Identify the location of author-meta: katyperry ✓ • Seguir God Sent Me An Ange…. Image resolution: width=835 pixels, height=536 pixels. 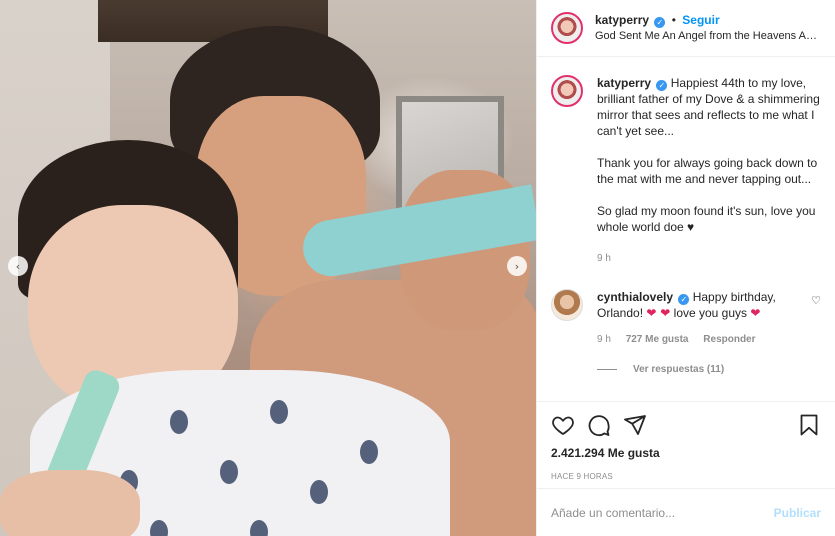
(706, 28).